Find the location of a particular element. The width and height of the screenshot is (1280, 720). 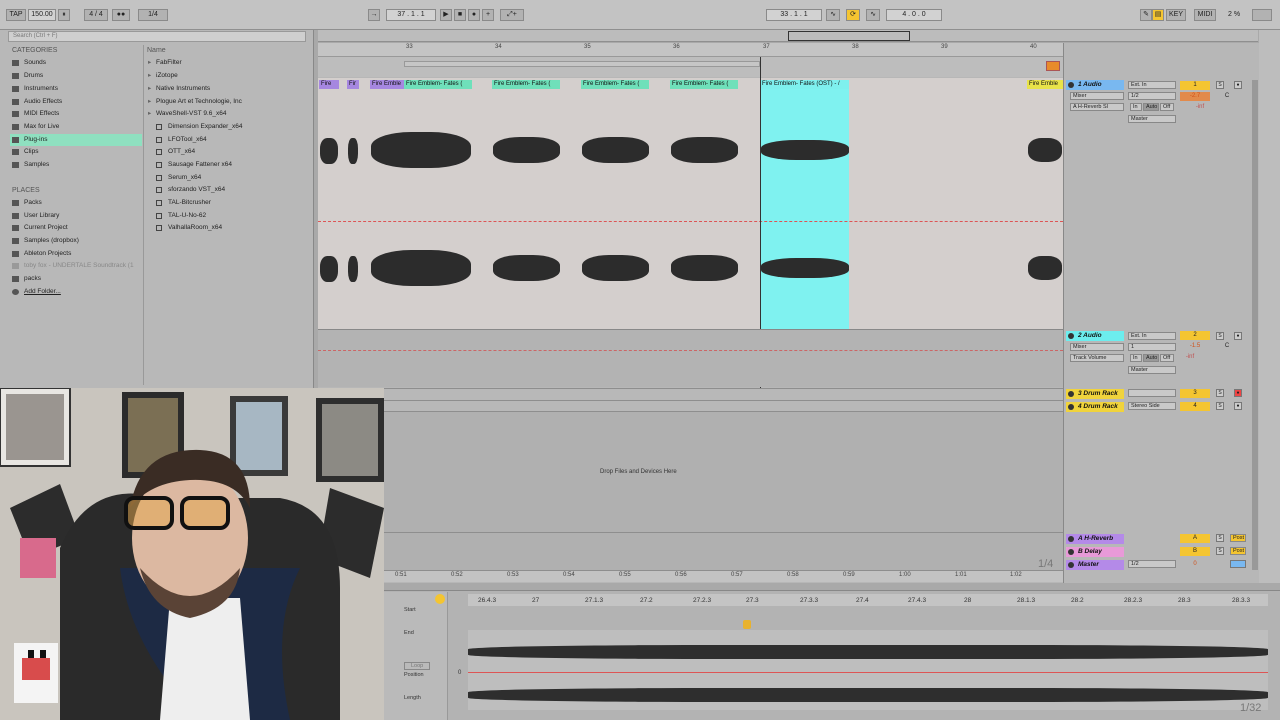

overview-viewport is located at coordinates (849, 36).